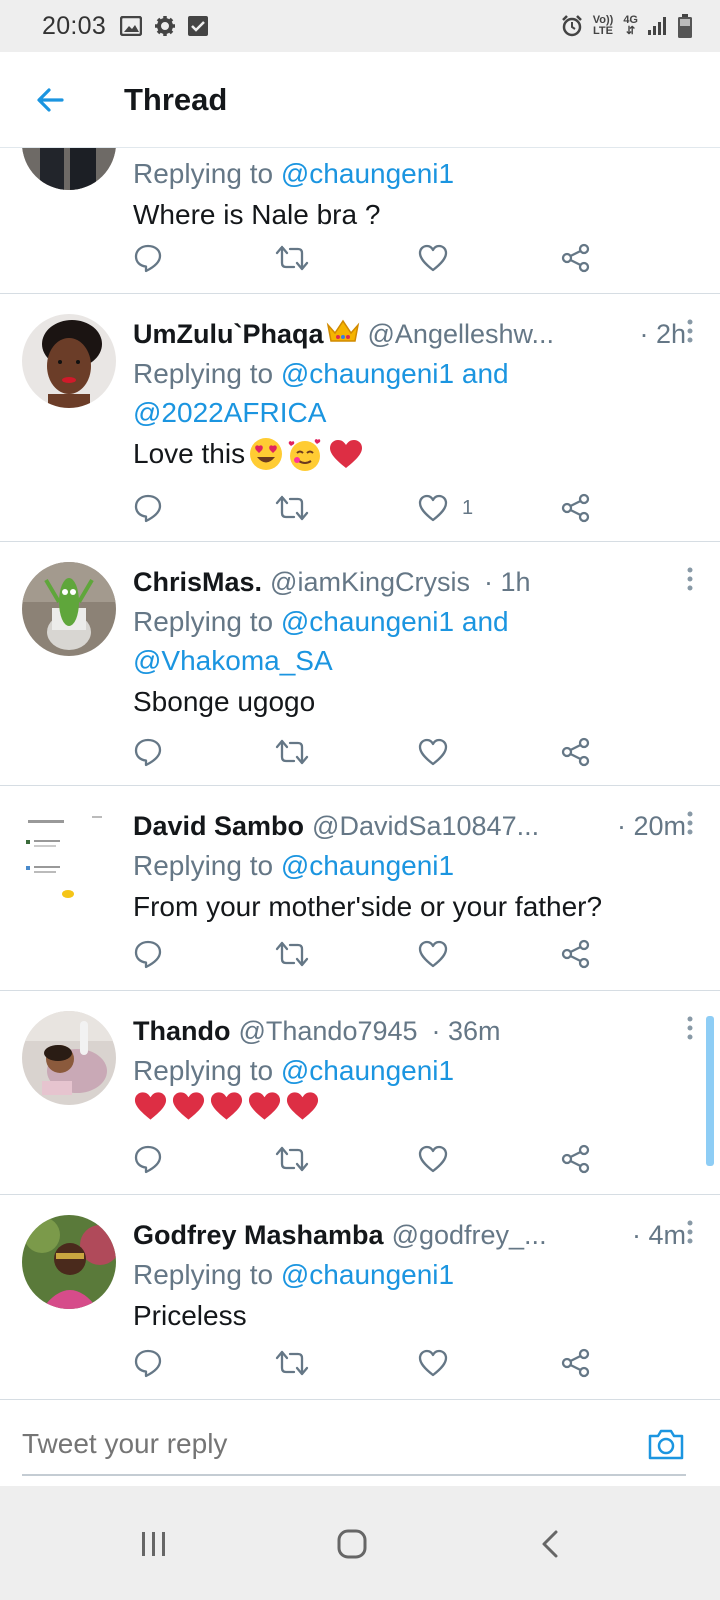 This screenshot has width=720, height=1600. I want to click on nav-back-button, so click(550, 1544).